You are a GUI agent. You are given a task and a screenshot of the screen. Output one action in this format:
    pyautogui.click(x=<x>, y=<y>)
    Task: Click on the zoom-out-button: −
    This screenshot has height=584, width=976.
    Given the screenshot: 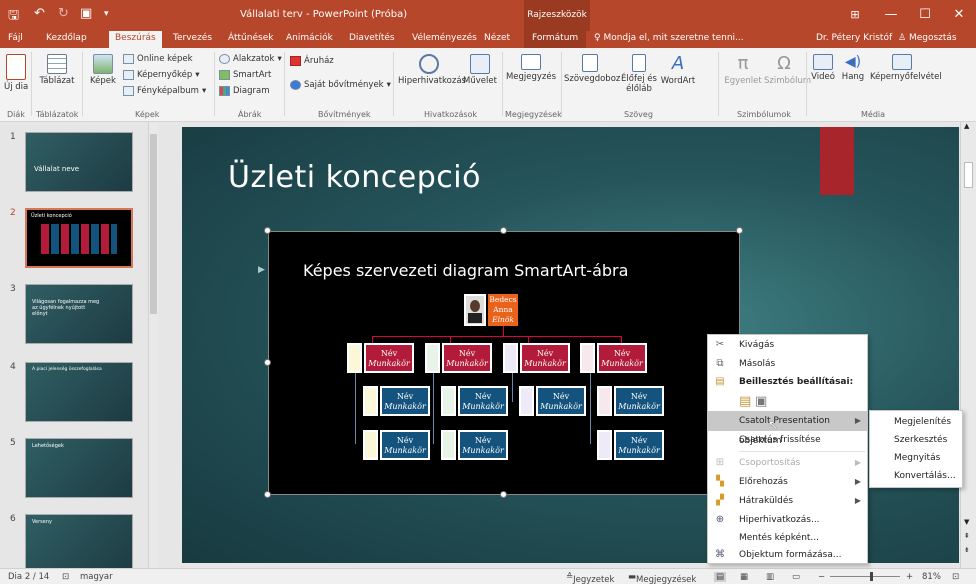 What is the action you would take?
    pyautogui.click(x=821, y=577)
    